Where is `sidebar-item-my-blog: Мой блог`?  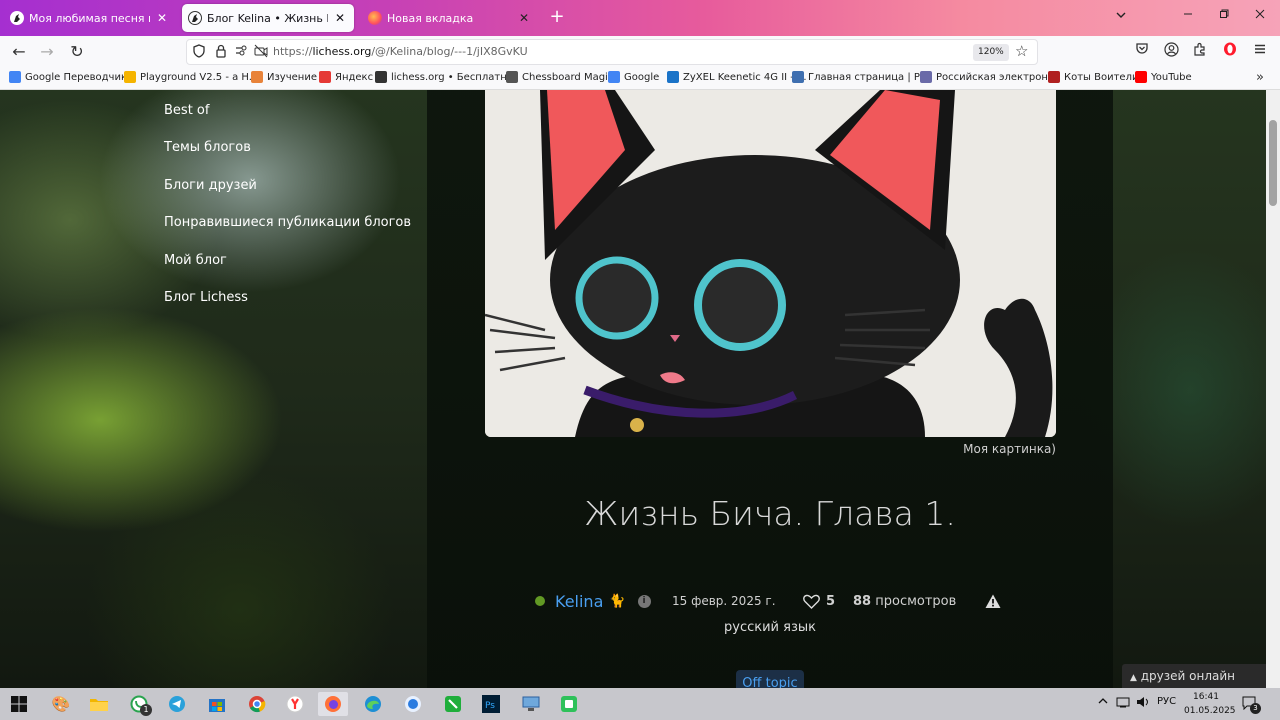
sidebar-item-my-blog: Мой блог is located at coordinates (287, 270).